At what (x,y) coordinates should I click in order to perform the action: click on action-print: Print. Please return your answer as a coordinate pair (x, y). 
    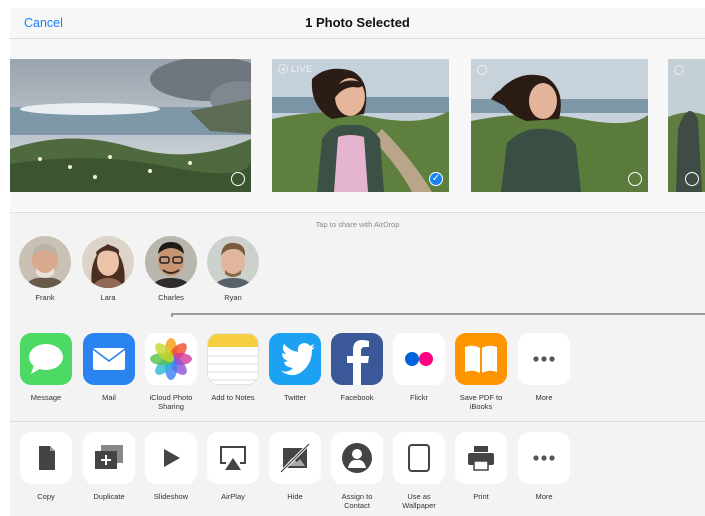
    Looking at the image, I should click on (481, 466).